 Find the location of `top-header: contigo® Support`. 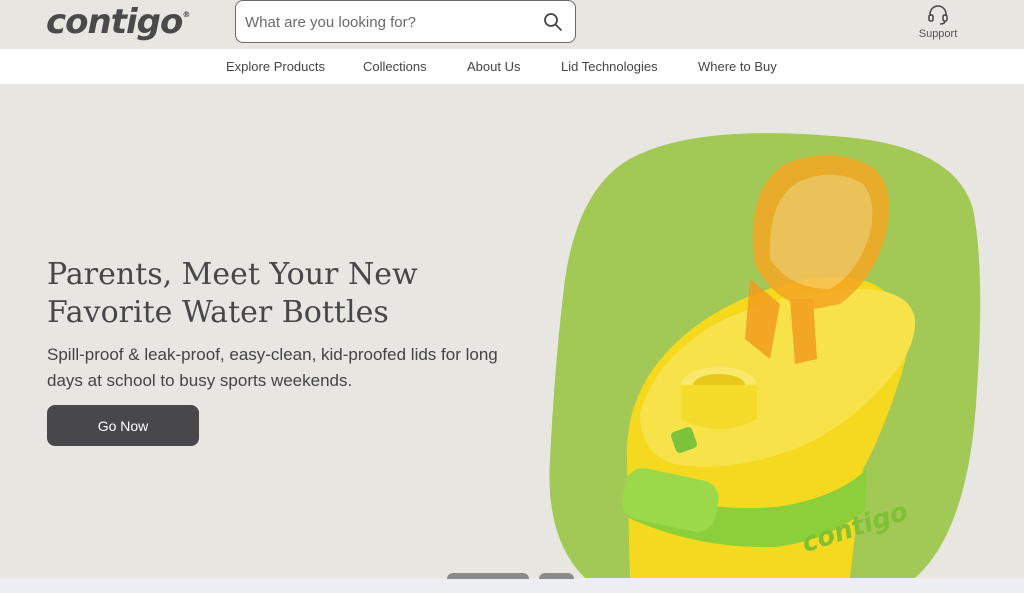

top-header: contigo® Support is located at coordinates (512, 24).